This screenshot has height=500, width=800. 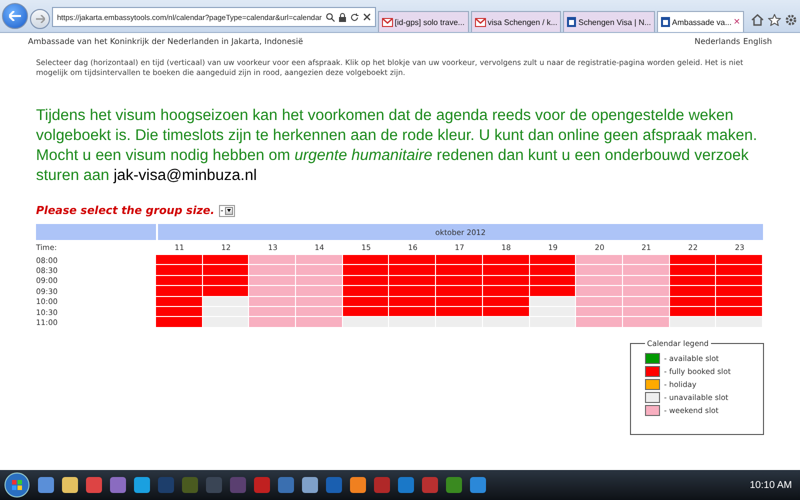 I want to click on browser-tab: Ambassade va... ×, so click(x=700, y=21).